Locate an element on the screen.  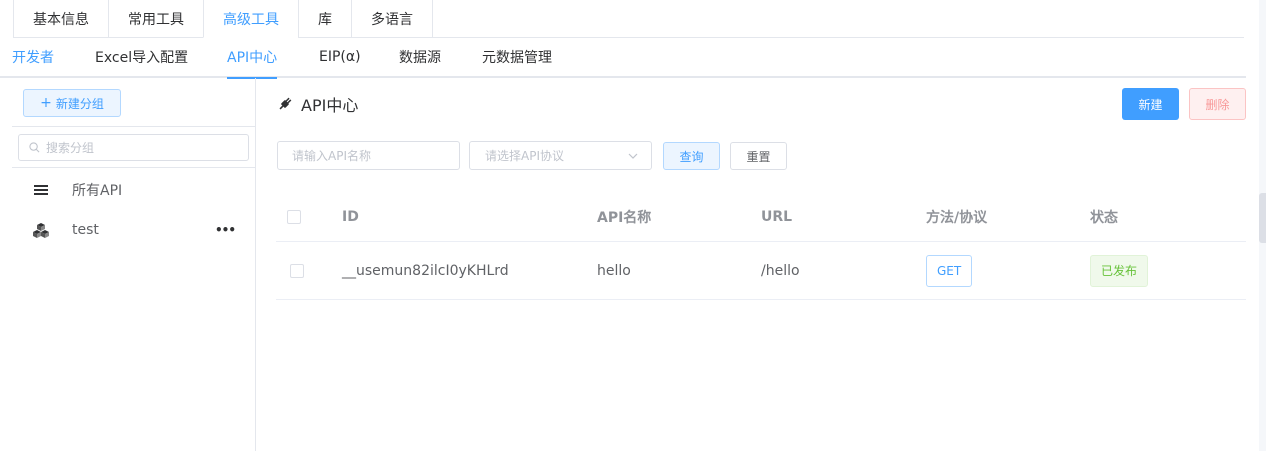
cell-id: __usemun82ilcI0yKHLrd is located at coordinates (425, 270).